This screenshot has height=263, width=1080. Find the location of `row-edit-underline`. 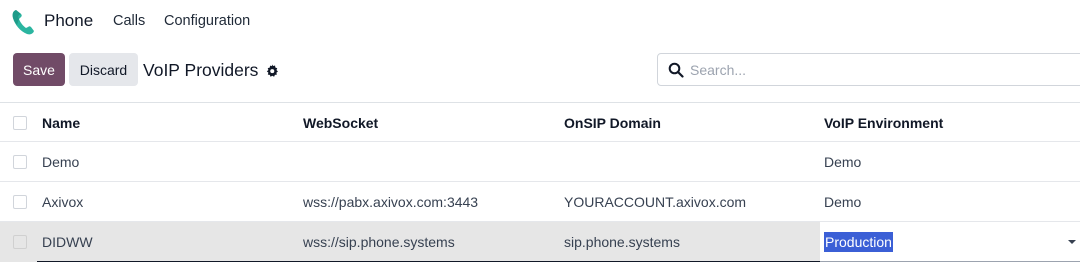

row-edit-underline is located at coordinates (428, 261).